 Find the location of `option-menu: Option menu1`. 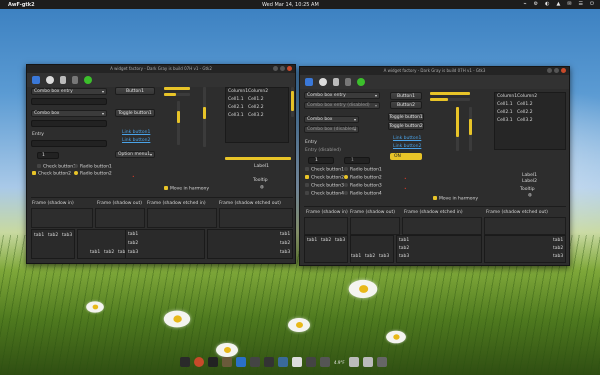

option-menu: Option menu1 is located at coordinates (135, 154).